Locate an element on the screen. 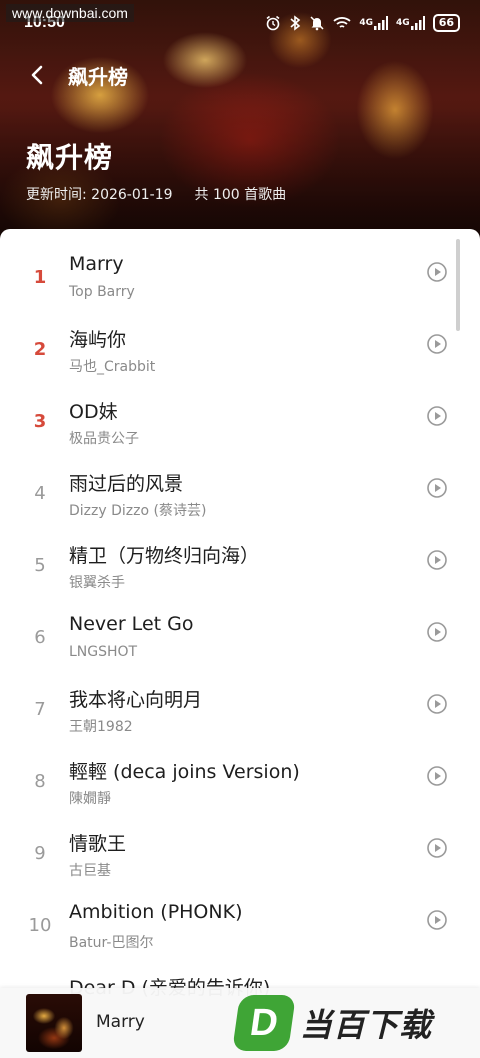 The height and width of the screenshot is (1058, 480). signal-2-icon: 4G is located at coordinates (410, 23).